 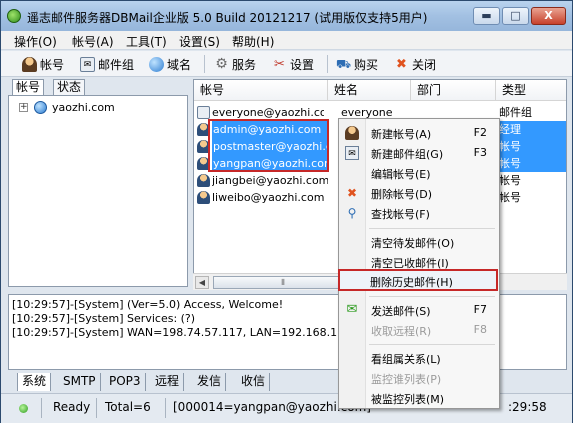 What do you see at coordinates (406, 359) in the screenshot?
I see `menu-item-label: 看组属关系(L)` at bounding box center [406, 359].